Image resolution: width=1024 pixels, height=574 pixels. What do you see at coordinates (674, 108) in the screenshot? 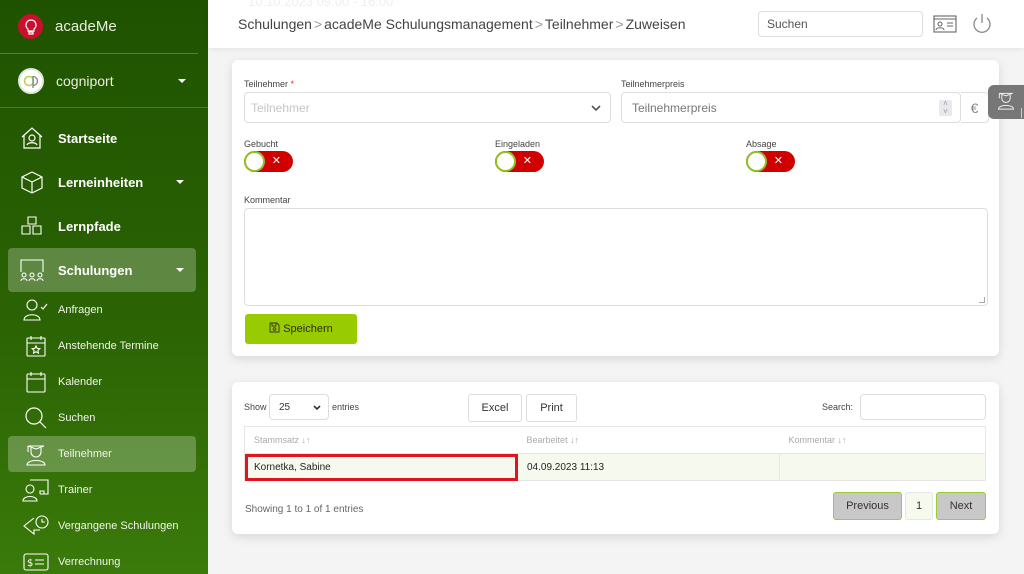
I see `price-placeholder: Teilnehmerpreis` at bounding box center [674, 108].